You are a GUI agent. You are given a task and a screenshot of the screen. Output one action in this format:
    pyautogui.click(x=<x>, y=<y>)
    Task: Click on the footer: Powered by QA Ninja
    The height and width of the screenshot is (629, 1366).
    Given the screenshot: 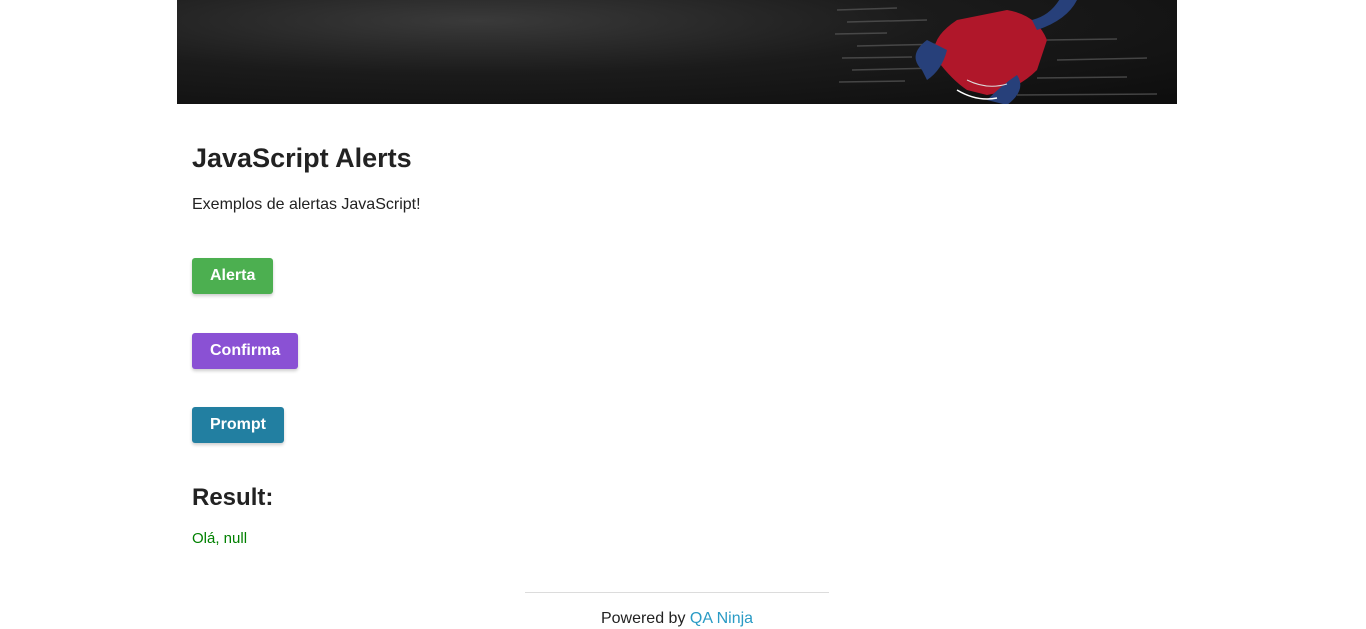 What is the action you would take?
    pyautogui.click(x=677, y=619)
    